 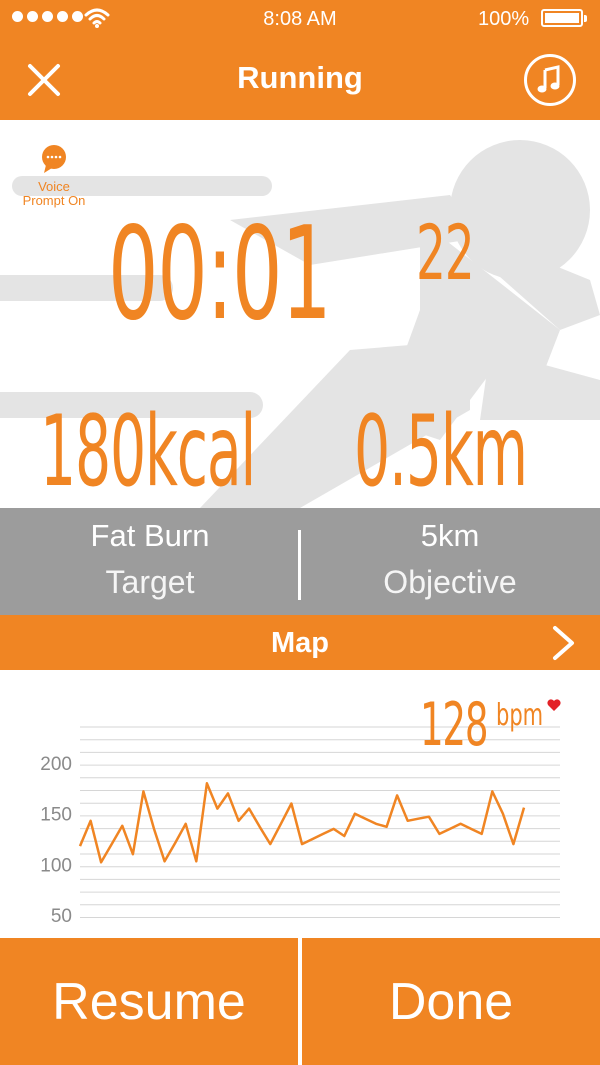 I want to click on battery-icon, so click(x=564, y=18).